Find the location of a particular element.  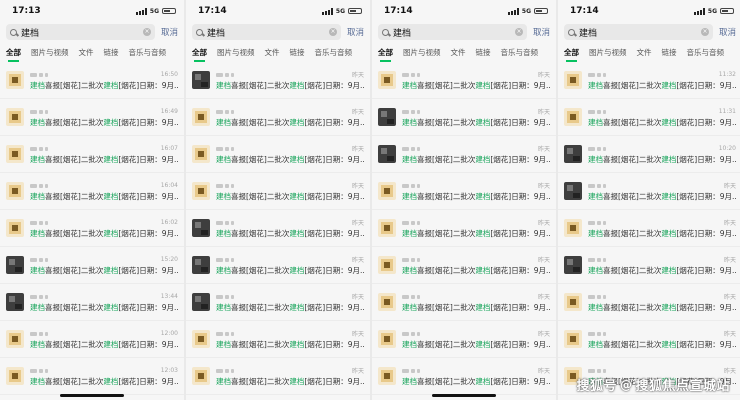

search-icon is located at coordinates (385, 32).